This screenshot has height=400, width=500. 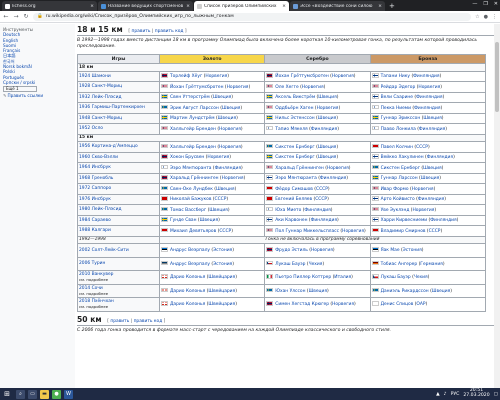 What do you see at coordinates (26, 16) in the screenshot?
I see `reload-icon: ↻` at bounding box center [26, 16].